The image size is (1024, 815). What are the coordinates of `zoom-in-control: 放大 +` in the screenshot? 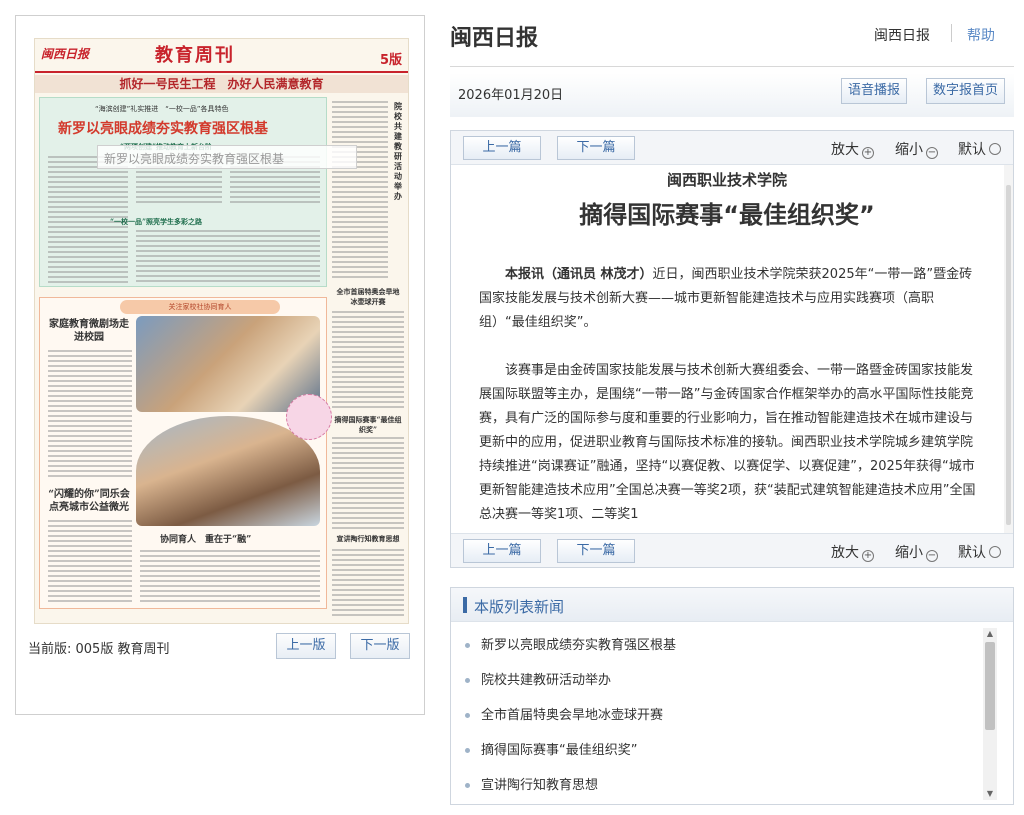 It's located at (852, 149).